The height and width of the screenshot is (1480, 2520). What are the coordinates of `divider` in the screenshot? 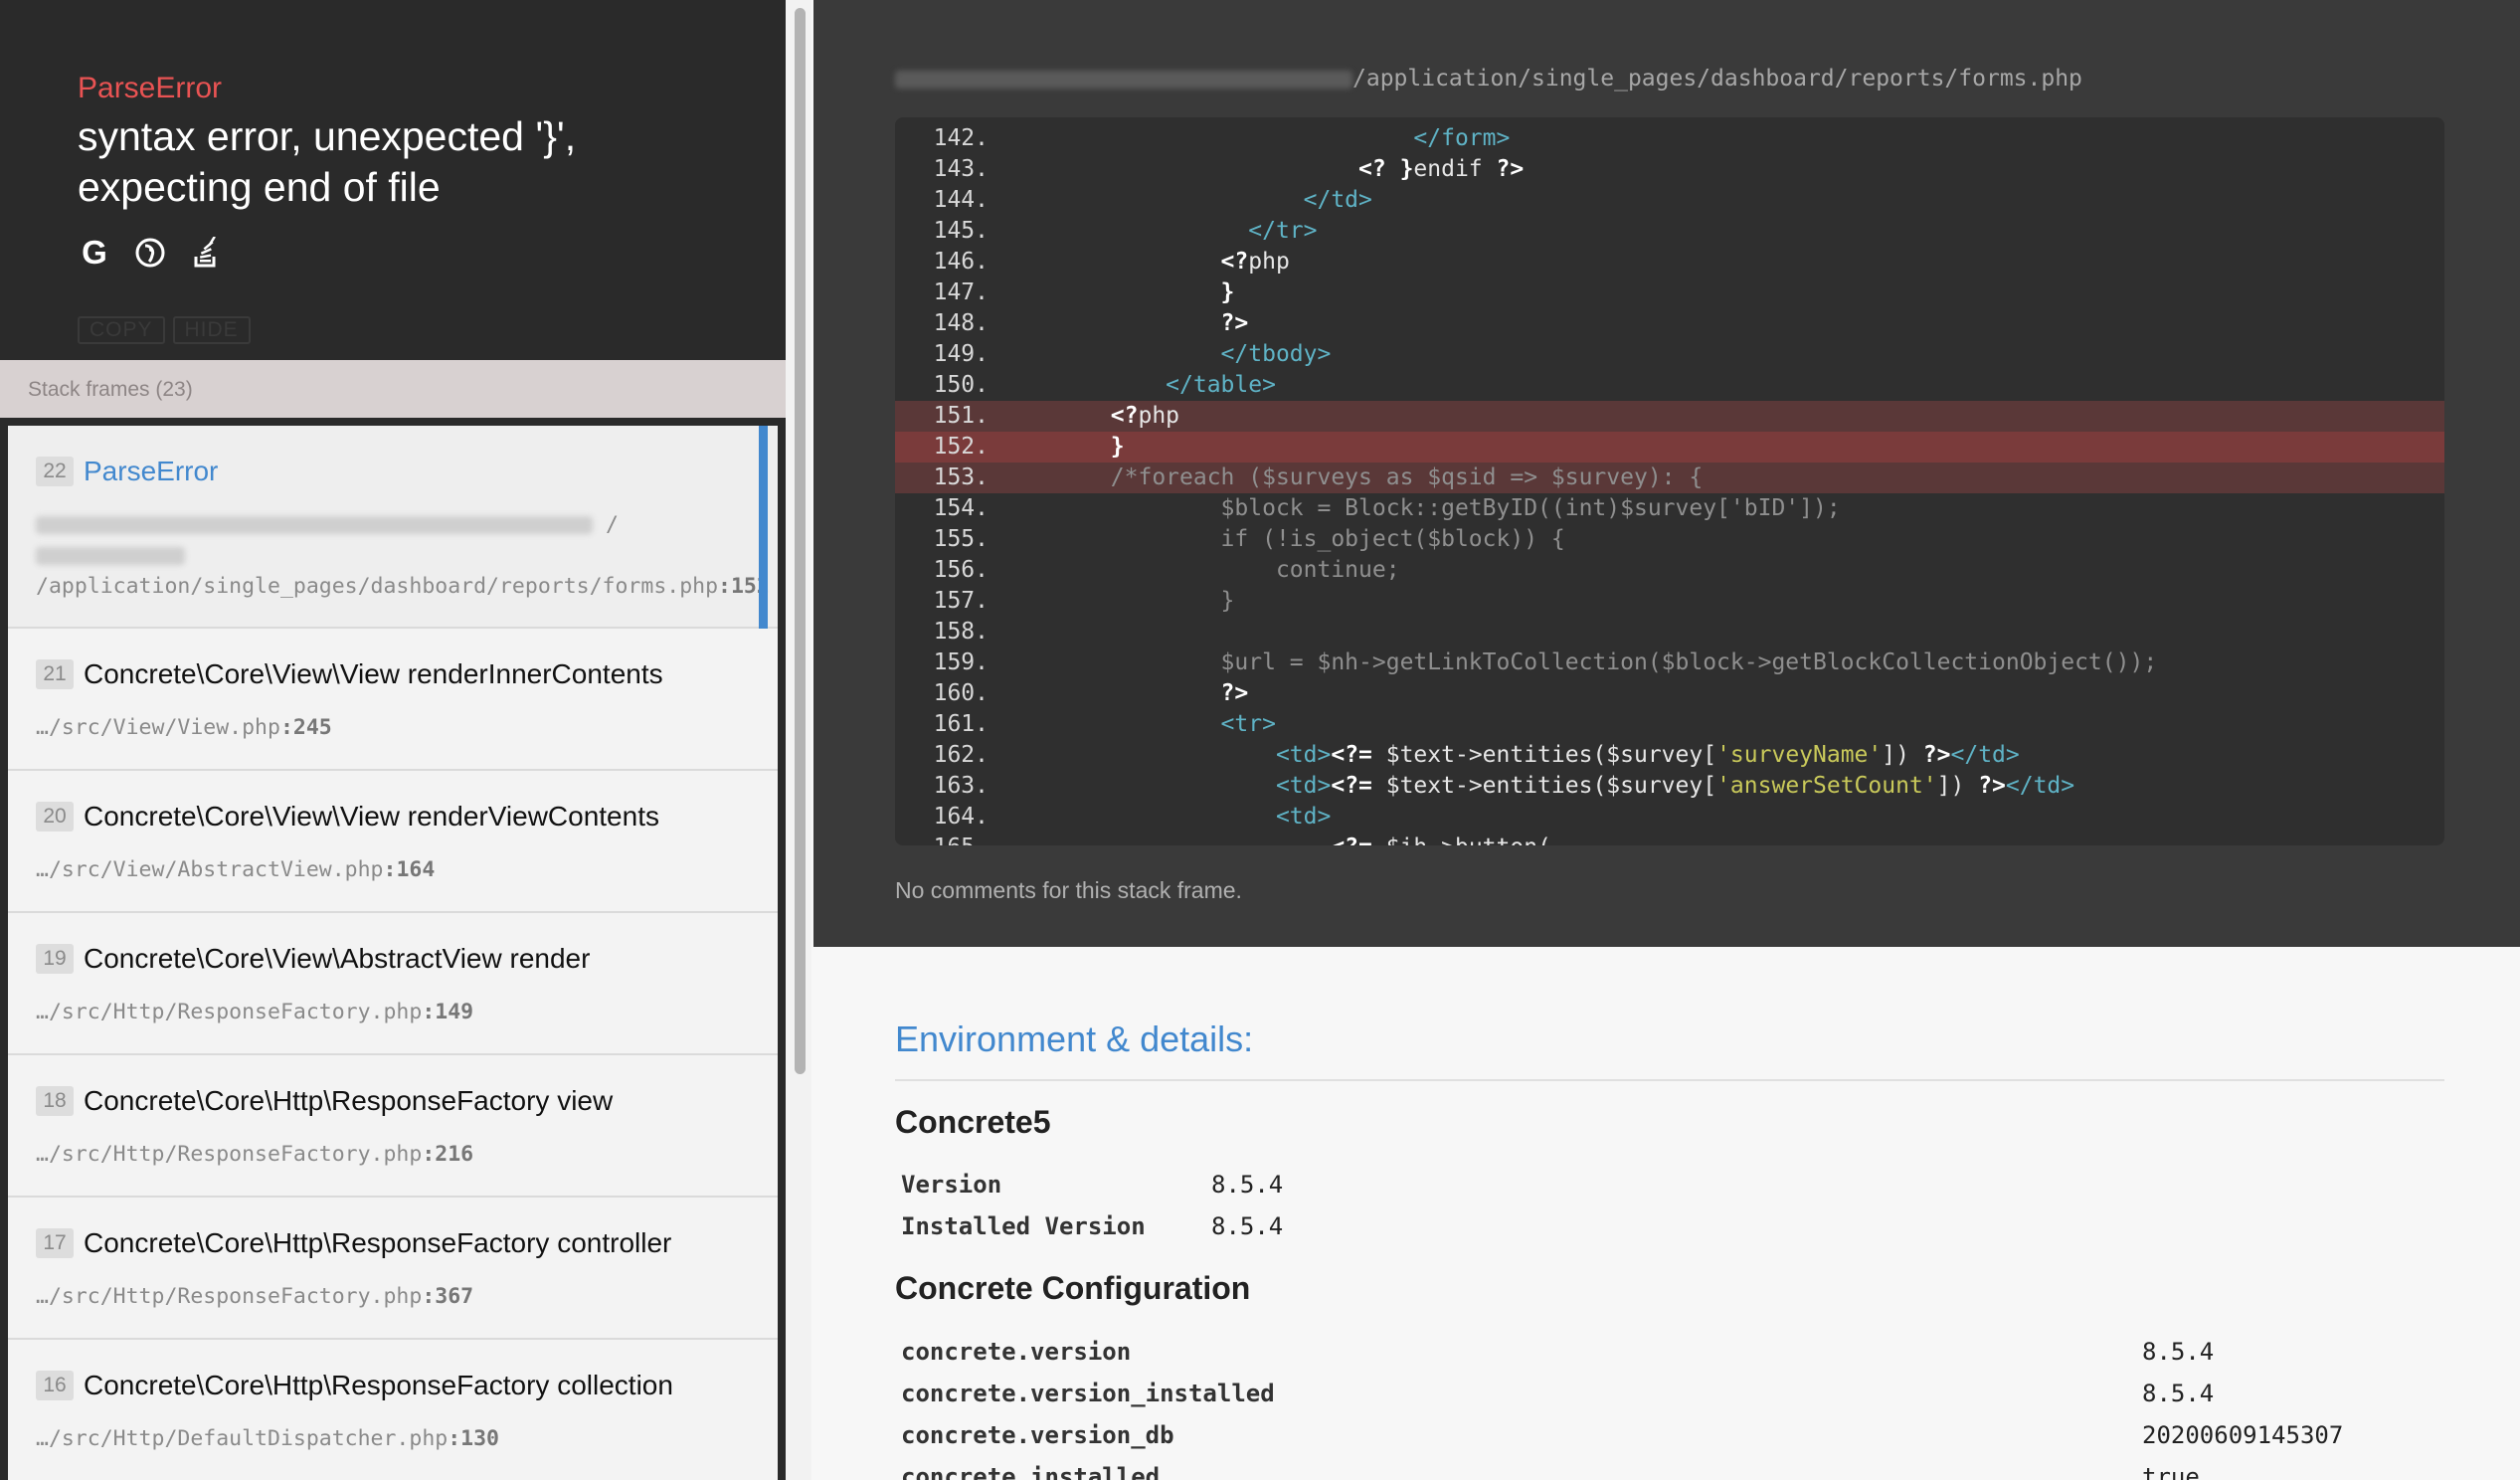 It's located at (1669, 1080).